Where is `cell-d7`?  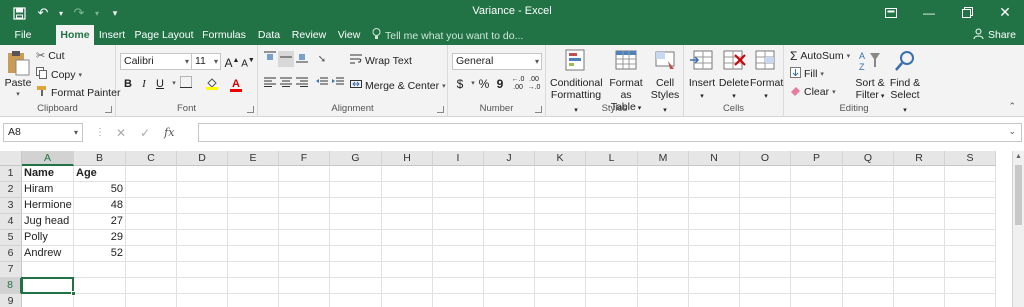
cell-d7 is located at coordinates (202, 270).